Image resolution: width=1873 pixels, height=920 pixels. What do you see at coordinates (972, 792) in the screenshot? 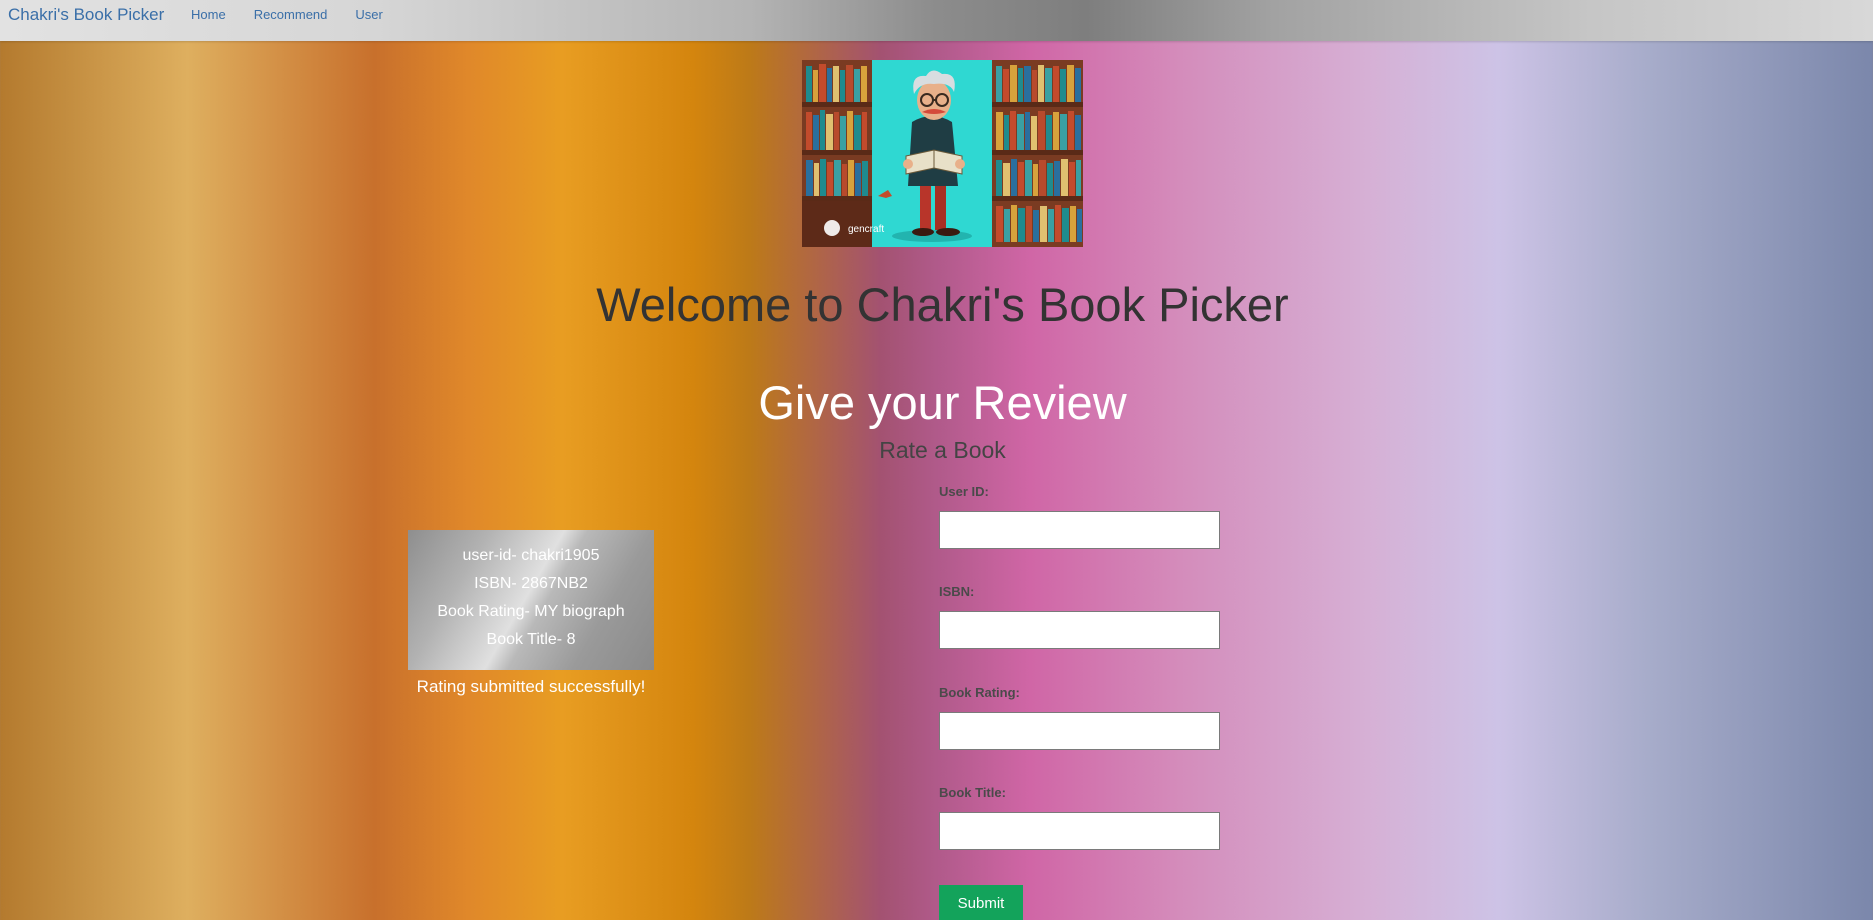
I see `book-title-label: Book Title:` at bounding box center [972, 792].